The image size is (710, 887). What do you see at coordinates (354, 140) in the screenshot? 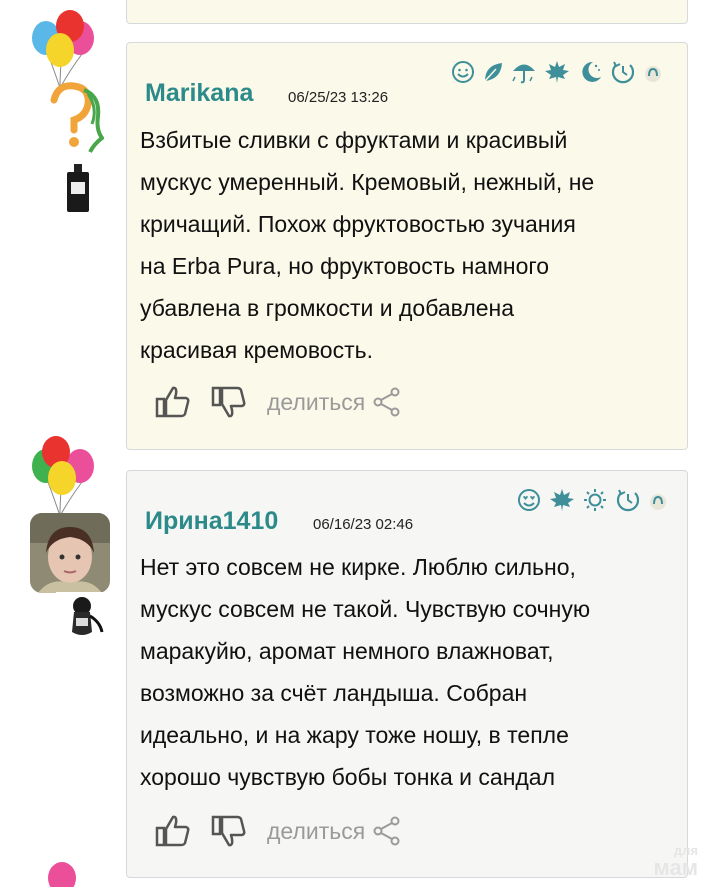
I see `comment-line: Взбитые сливки с фруктами и красивый` at bounding box center [354, 140].